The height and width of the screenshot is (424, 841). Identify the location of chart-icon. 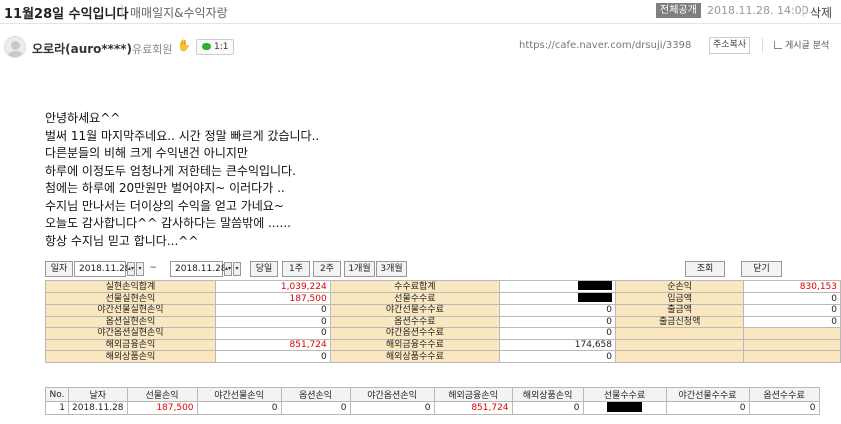
(778, 45).